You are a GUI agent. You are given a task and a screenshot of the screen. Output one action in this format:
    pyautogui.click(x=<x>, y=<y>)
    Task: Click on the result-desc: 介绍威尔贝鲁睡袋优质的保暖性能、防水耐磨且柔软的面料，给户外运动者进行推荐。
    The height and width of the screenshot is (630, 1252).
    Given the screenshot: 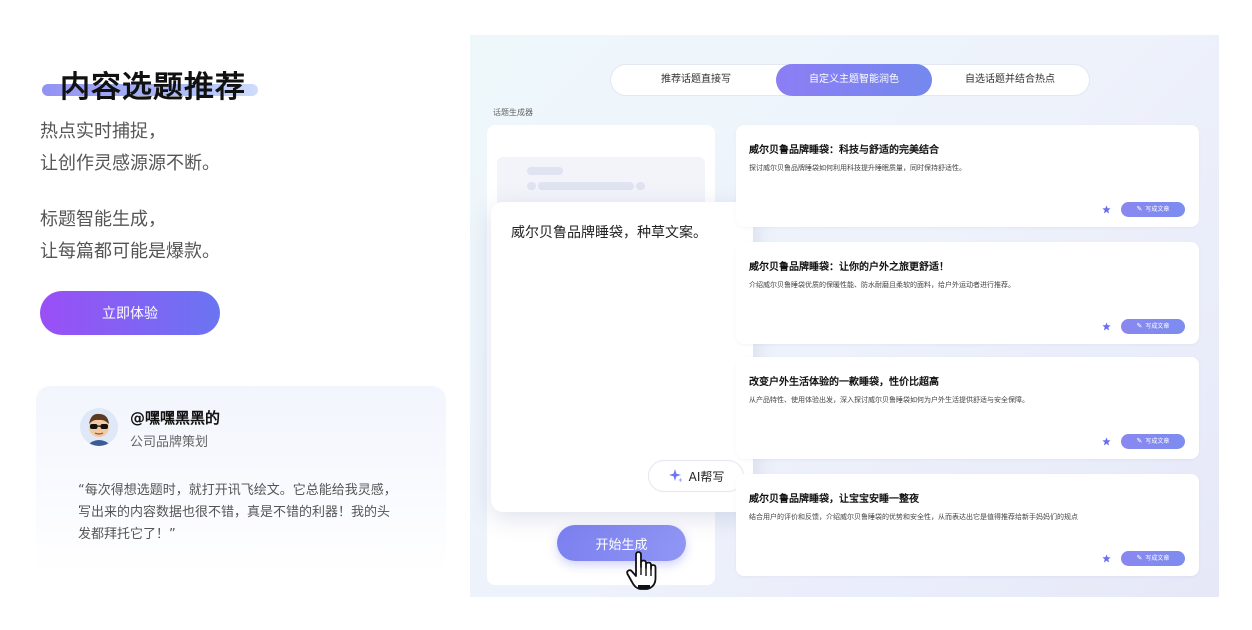 What is the action you would take?
    pyautogui.click(x=882, y=285)
    